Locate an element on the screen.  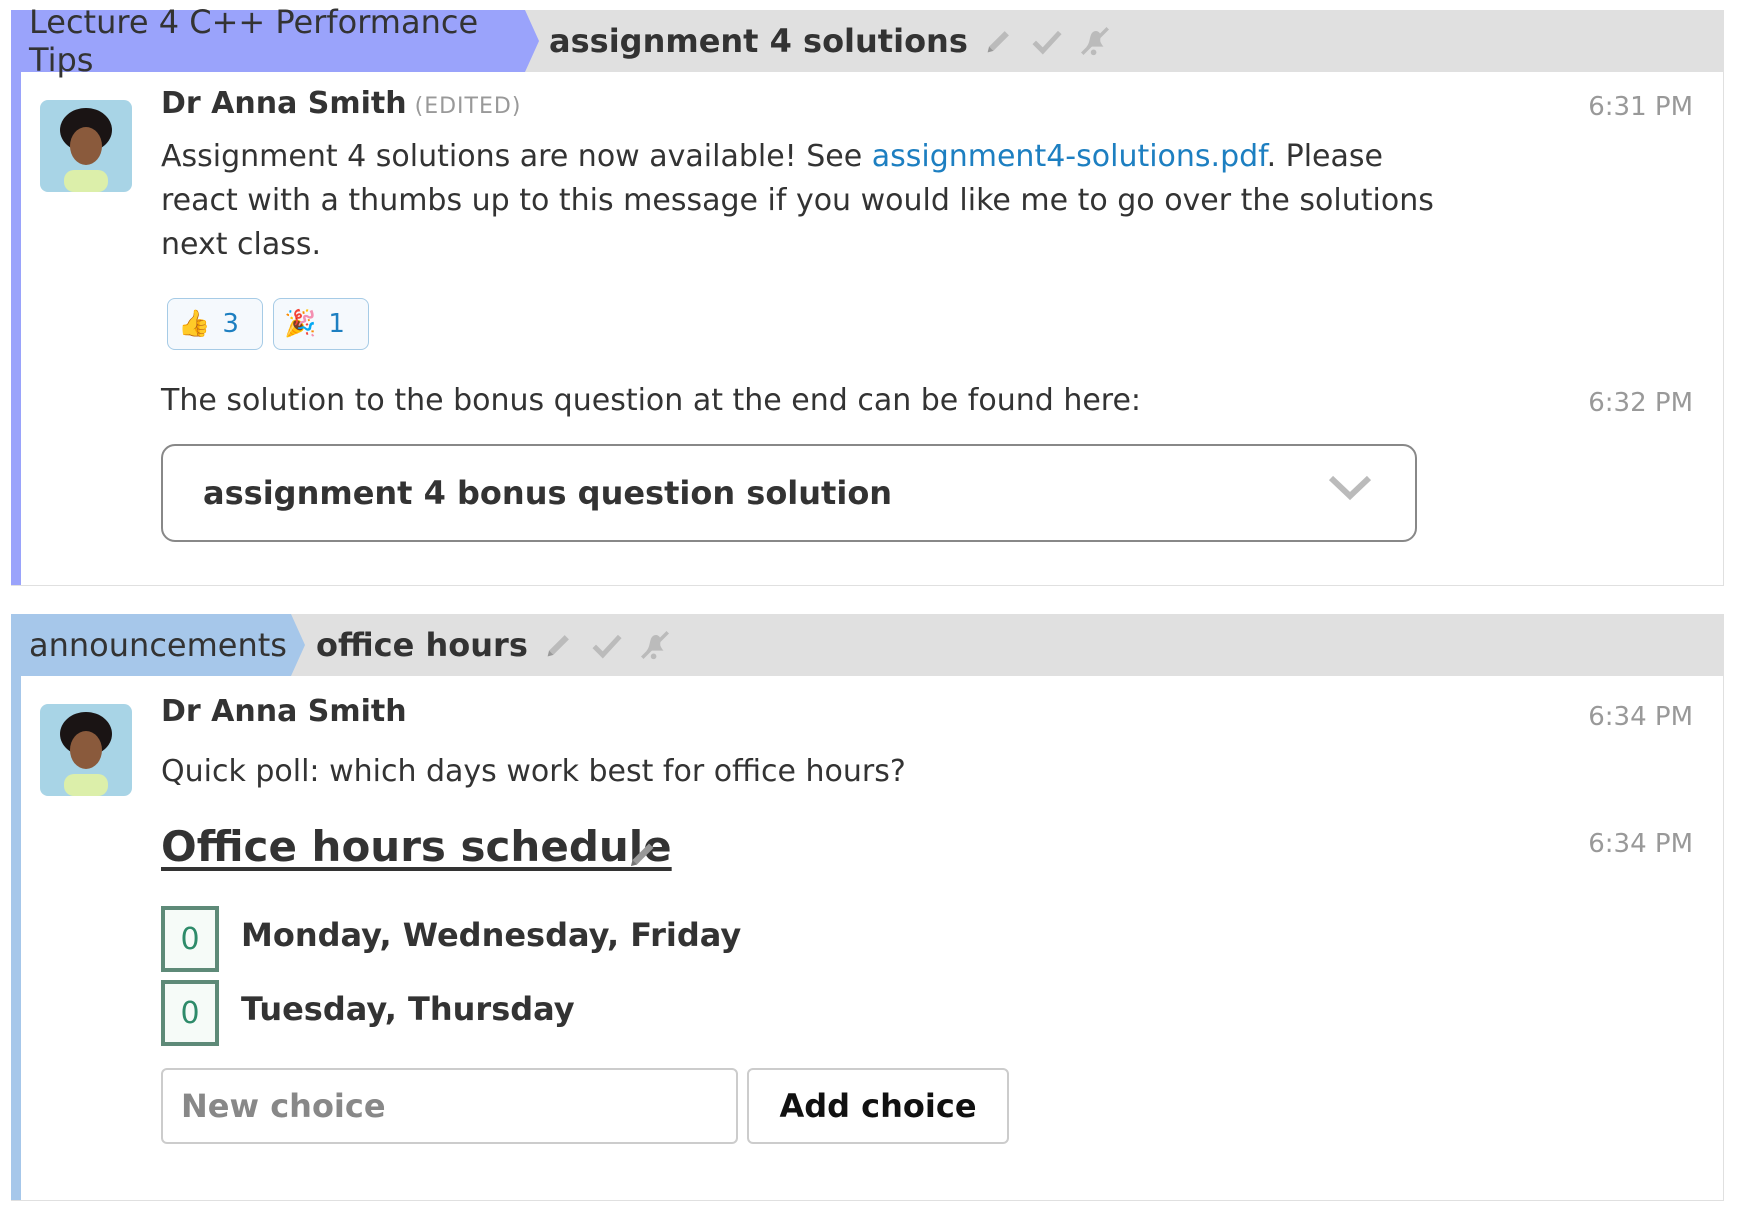
reaction-thumbs-up: 👍 3 is located at coordinates (215, 324).